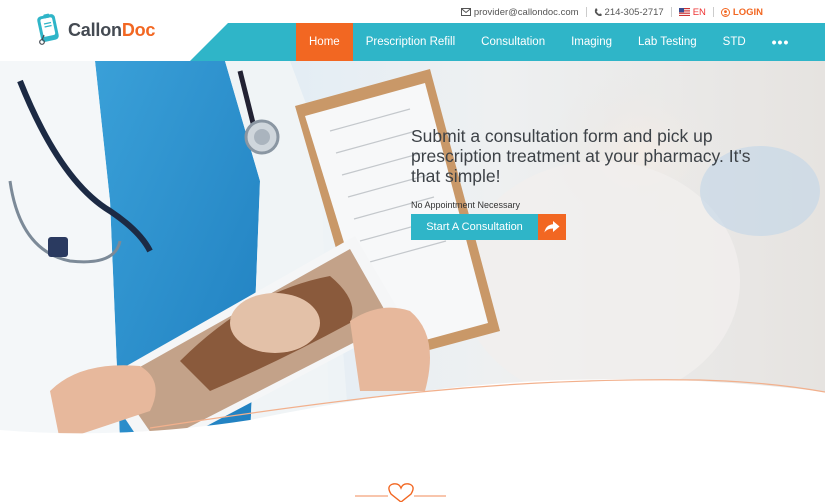  Describe the element at coordinates (400, 492) in the screenshot. I see `heart-icon` at that location.